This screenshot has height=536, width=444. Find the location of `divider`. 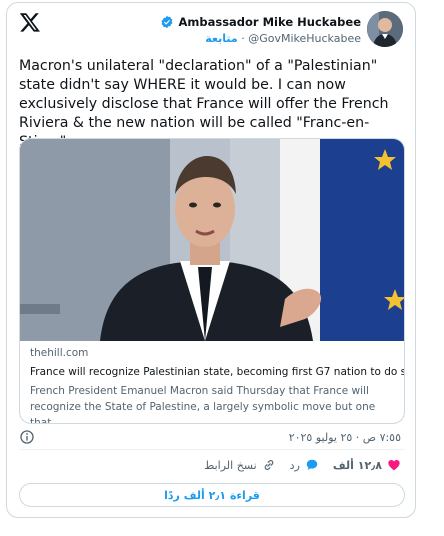

divider is located at coordinates (212, 449).